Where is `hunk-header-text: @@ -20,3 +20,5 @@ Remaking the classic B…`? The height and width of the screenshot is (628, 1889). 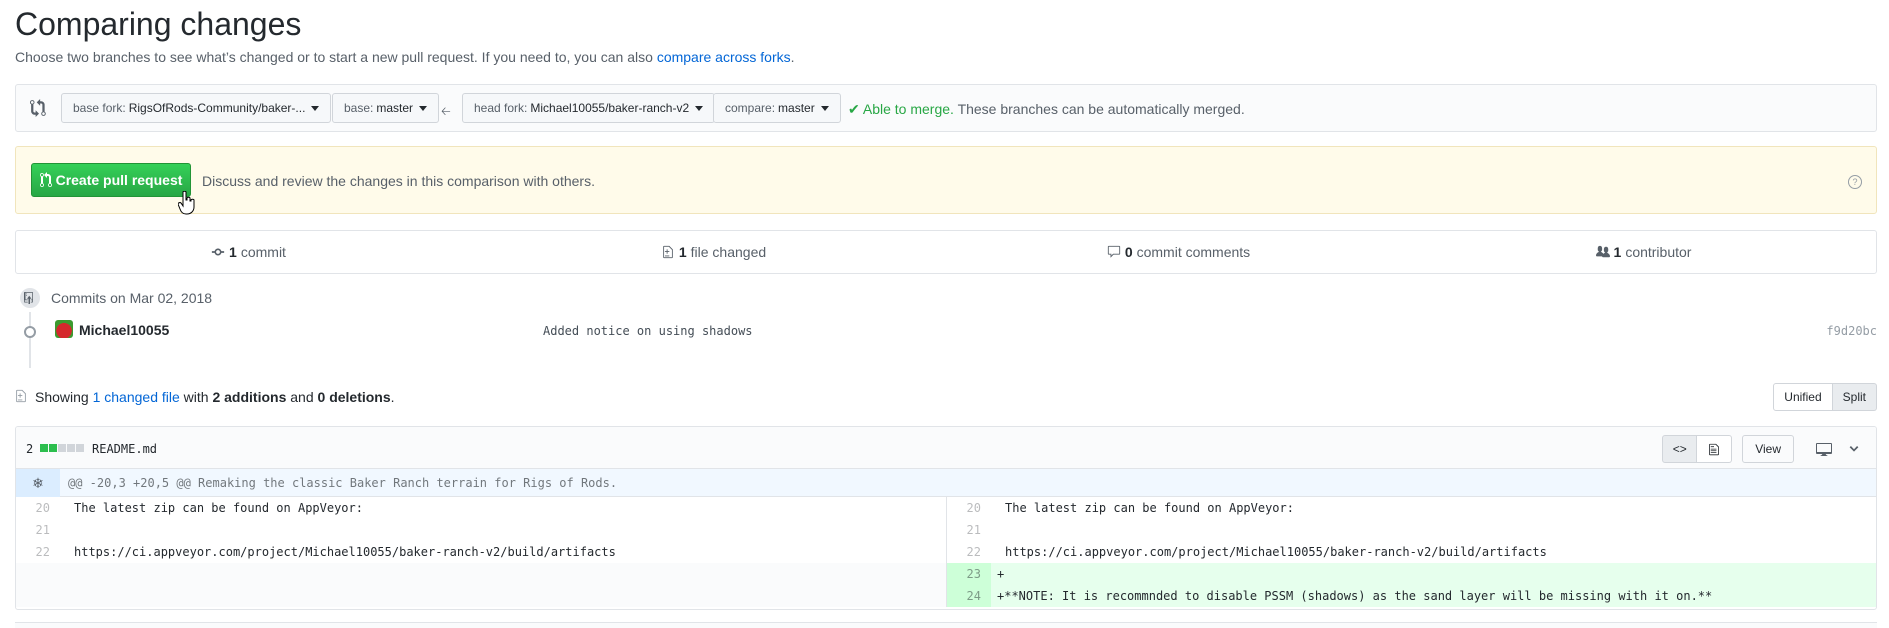 hunk-header-text: @@ -20,3 +20,5 @@ Remaking the classic B… is located at coordinates (343, 483).